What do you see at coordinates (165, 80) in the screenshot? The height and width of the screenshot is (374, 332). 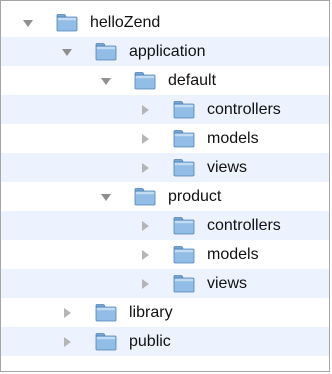 I see `tree-row-default: default` at bounding box center [165, 80].